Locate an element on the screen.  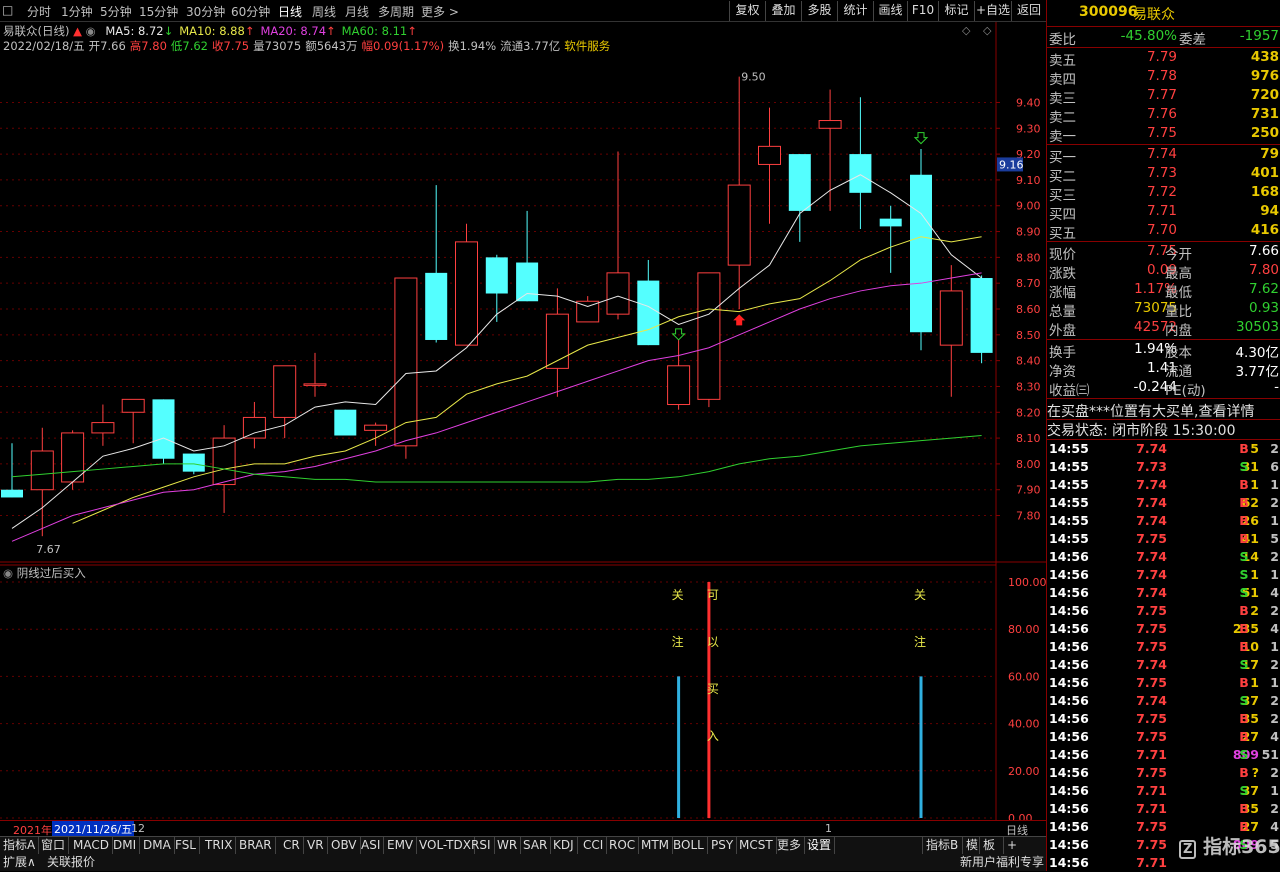
indicator-y-label: 60.00 is located at coordinates (1024, 676).